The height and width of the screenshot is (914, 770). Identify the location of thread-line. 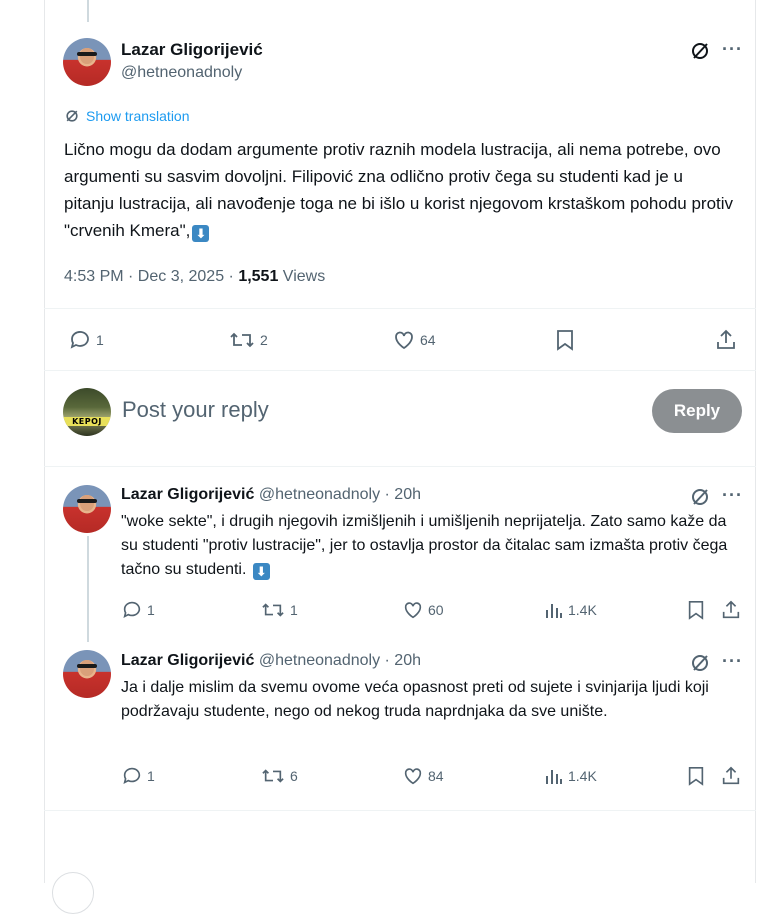
(88, 589).